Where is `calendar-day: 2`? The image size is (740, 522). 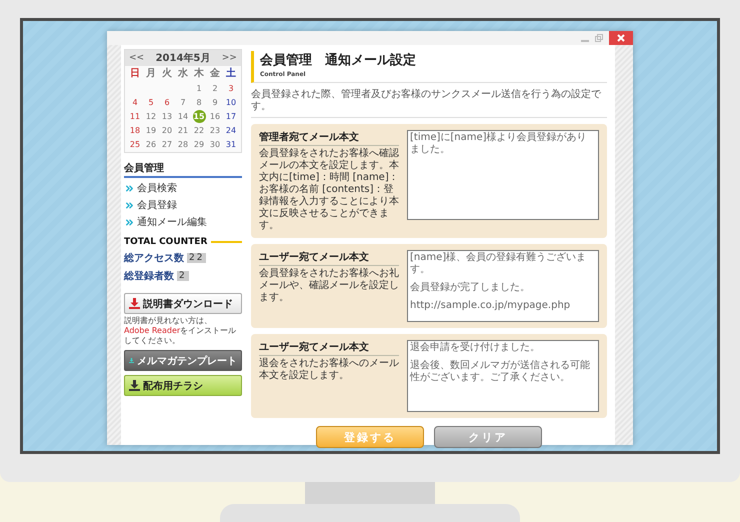
calendar-day: 2 is located at coordinates (215, 88).